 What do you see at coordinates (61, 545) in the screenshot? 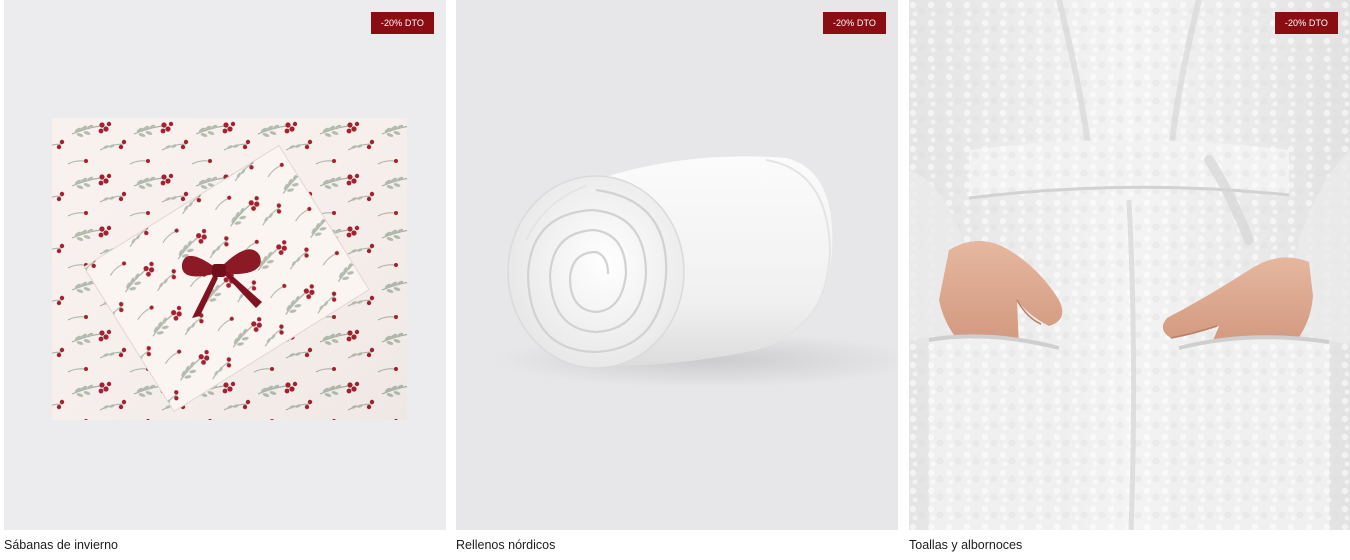
I see `product-title: Sábanas de invierno` at bounding box center [61, 545].